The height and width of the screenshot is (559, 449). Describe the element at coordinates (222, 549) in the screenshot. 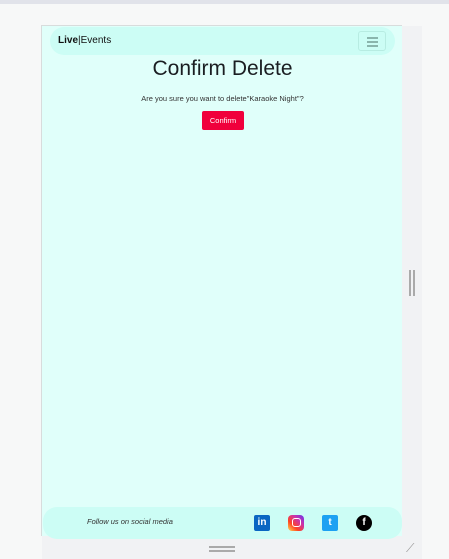

I see `horizontal-resize-handle` at that location.